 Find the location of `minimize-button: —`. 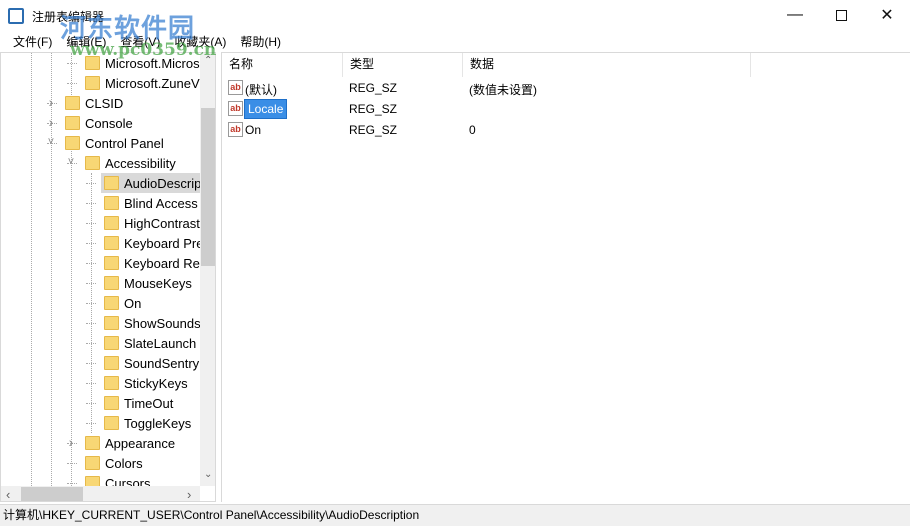

minimize-button: — is located at coordinates (795, 15).